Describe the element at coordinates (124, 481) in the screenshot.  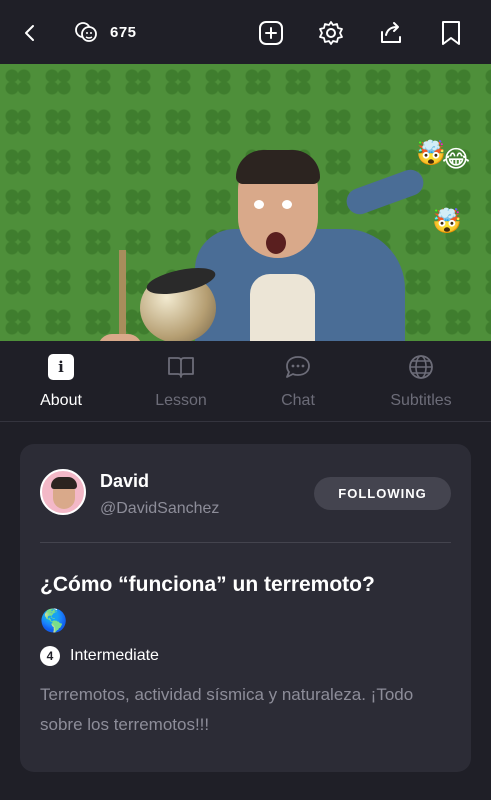
I see `author-name: David` at that location.